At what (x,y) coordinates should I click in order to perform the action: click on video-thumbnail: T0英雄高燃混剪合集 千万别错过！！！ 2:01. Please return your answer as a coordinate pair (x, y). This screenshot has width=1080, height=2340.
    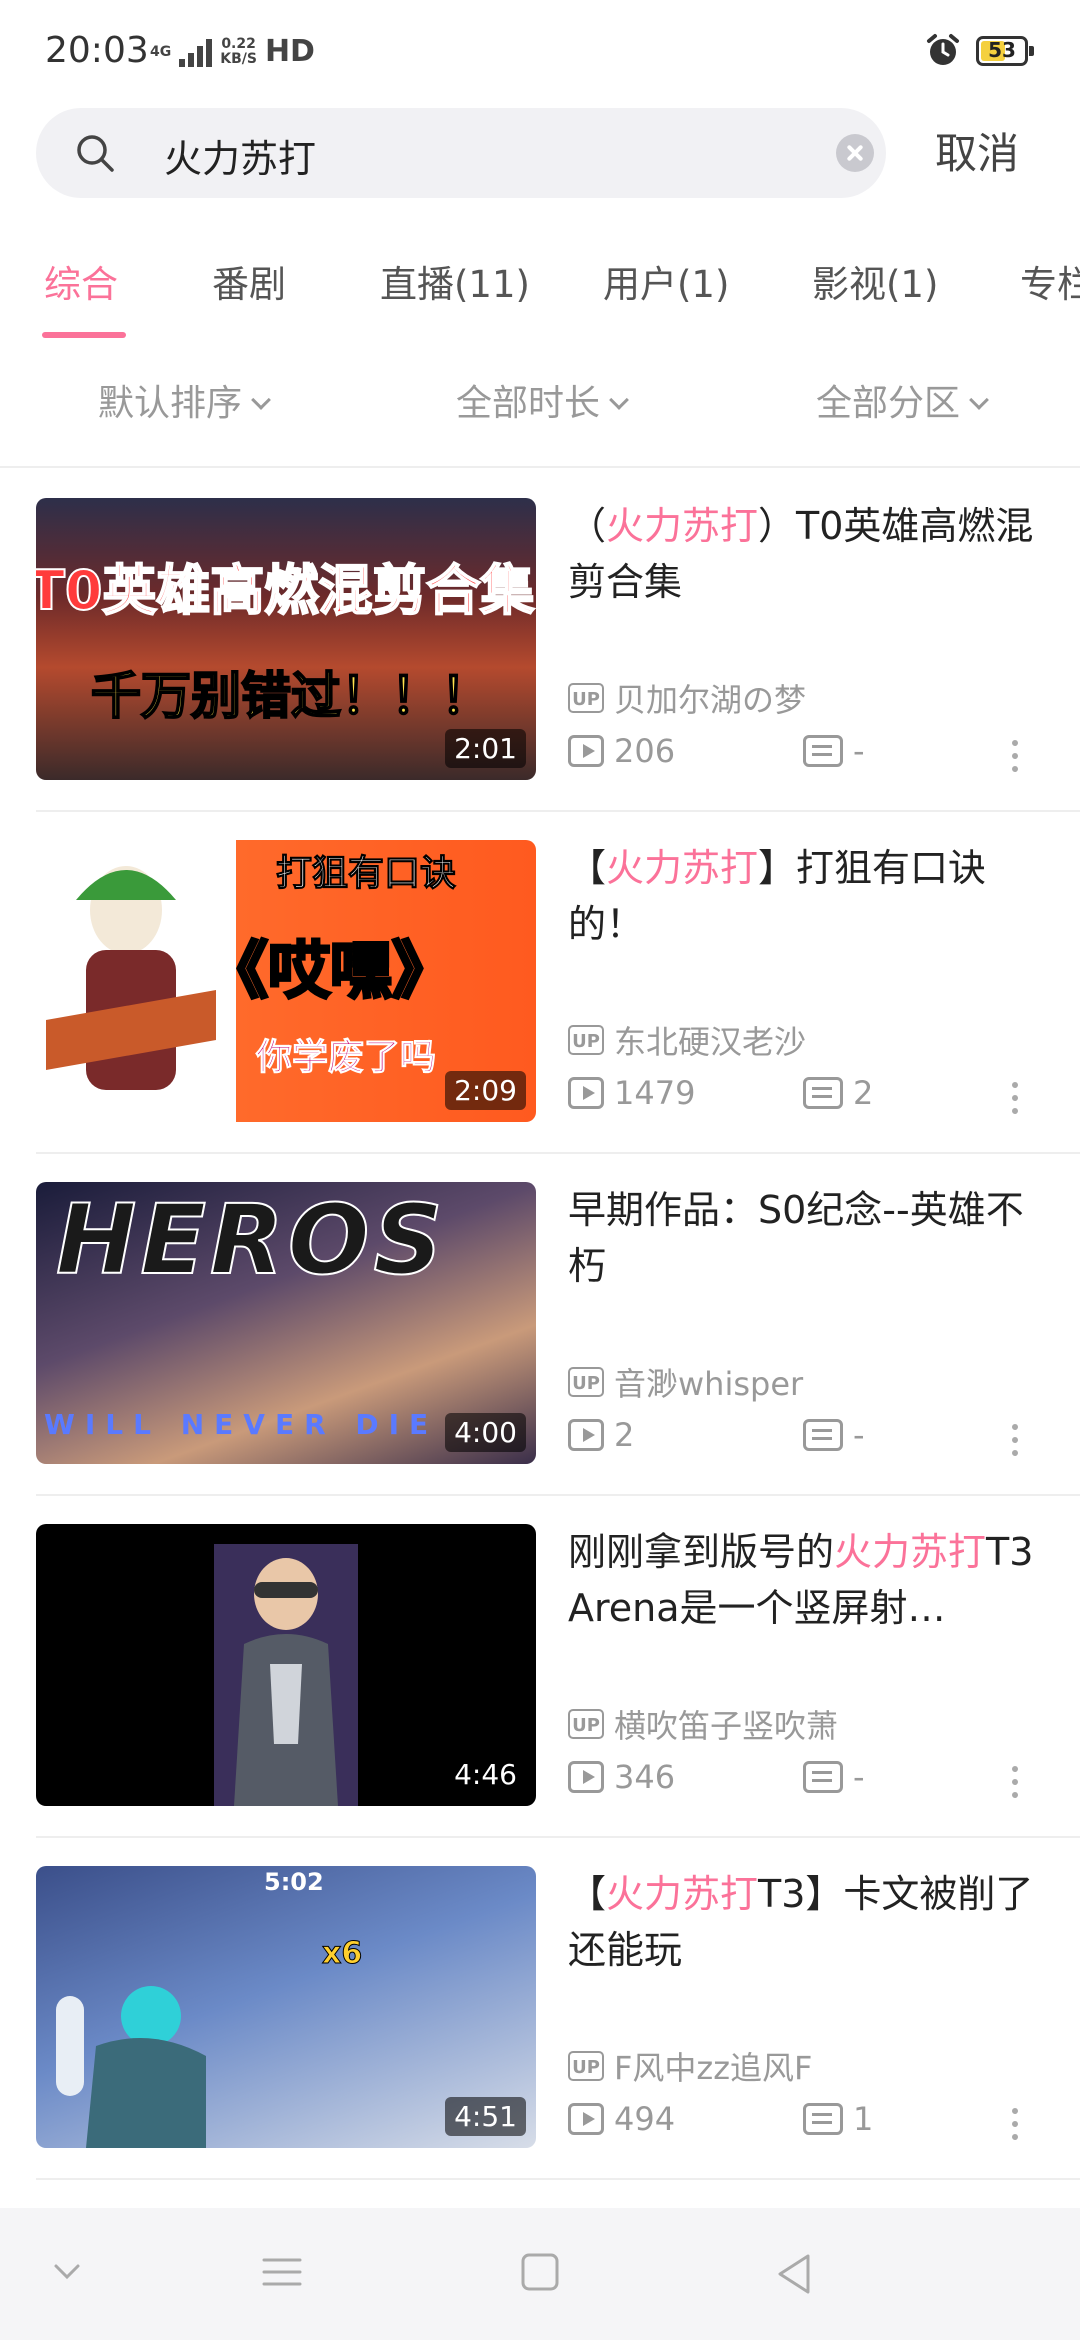
    Looking at the image, I should click on (286, 639).